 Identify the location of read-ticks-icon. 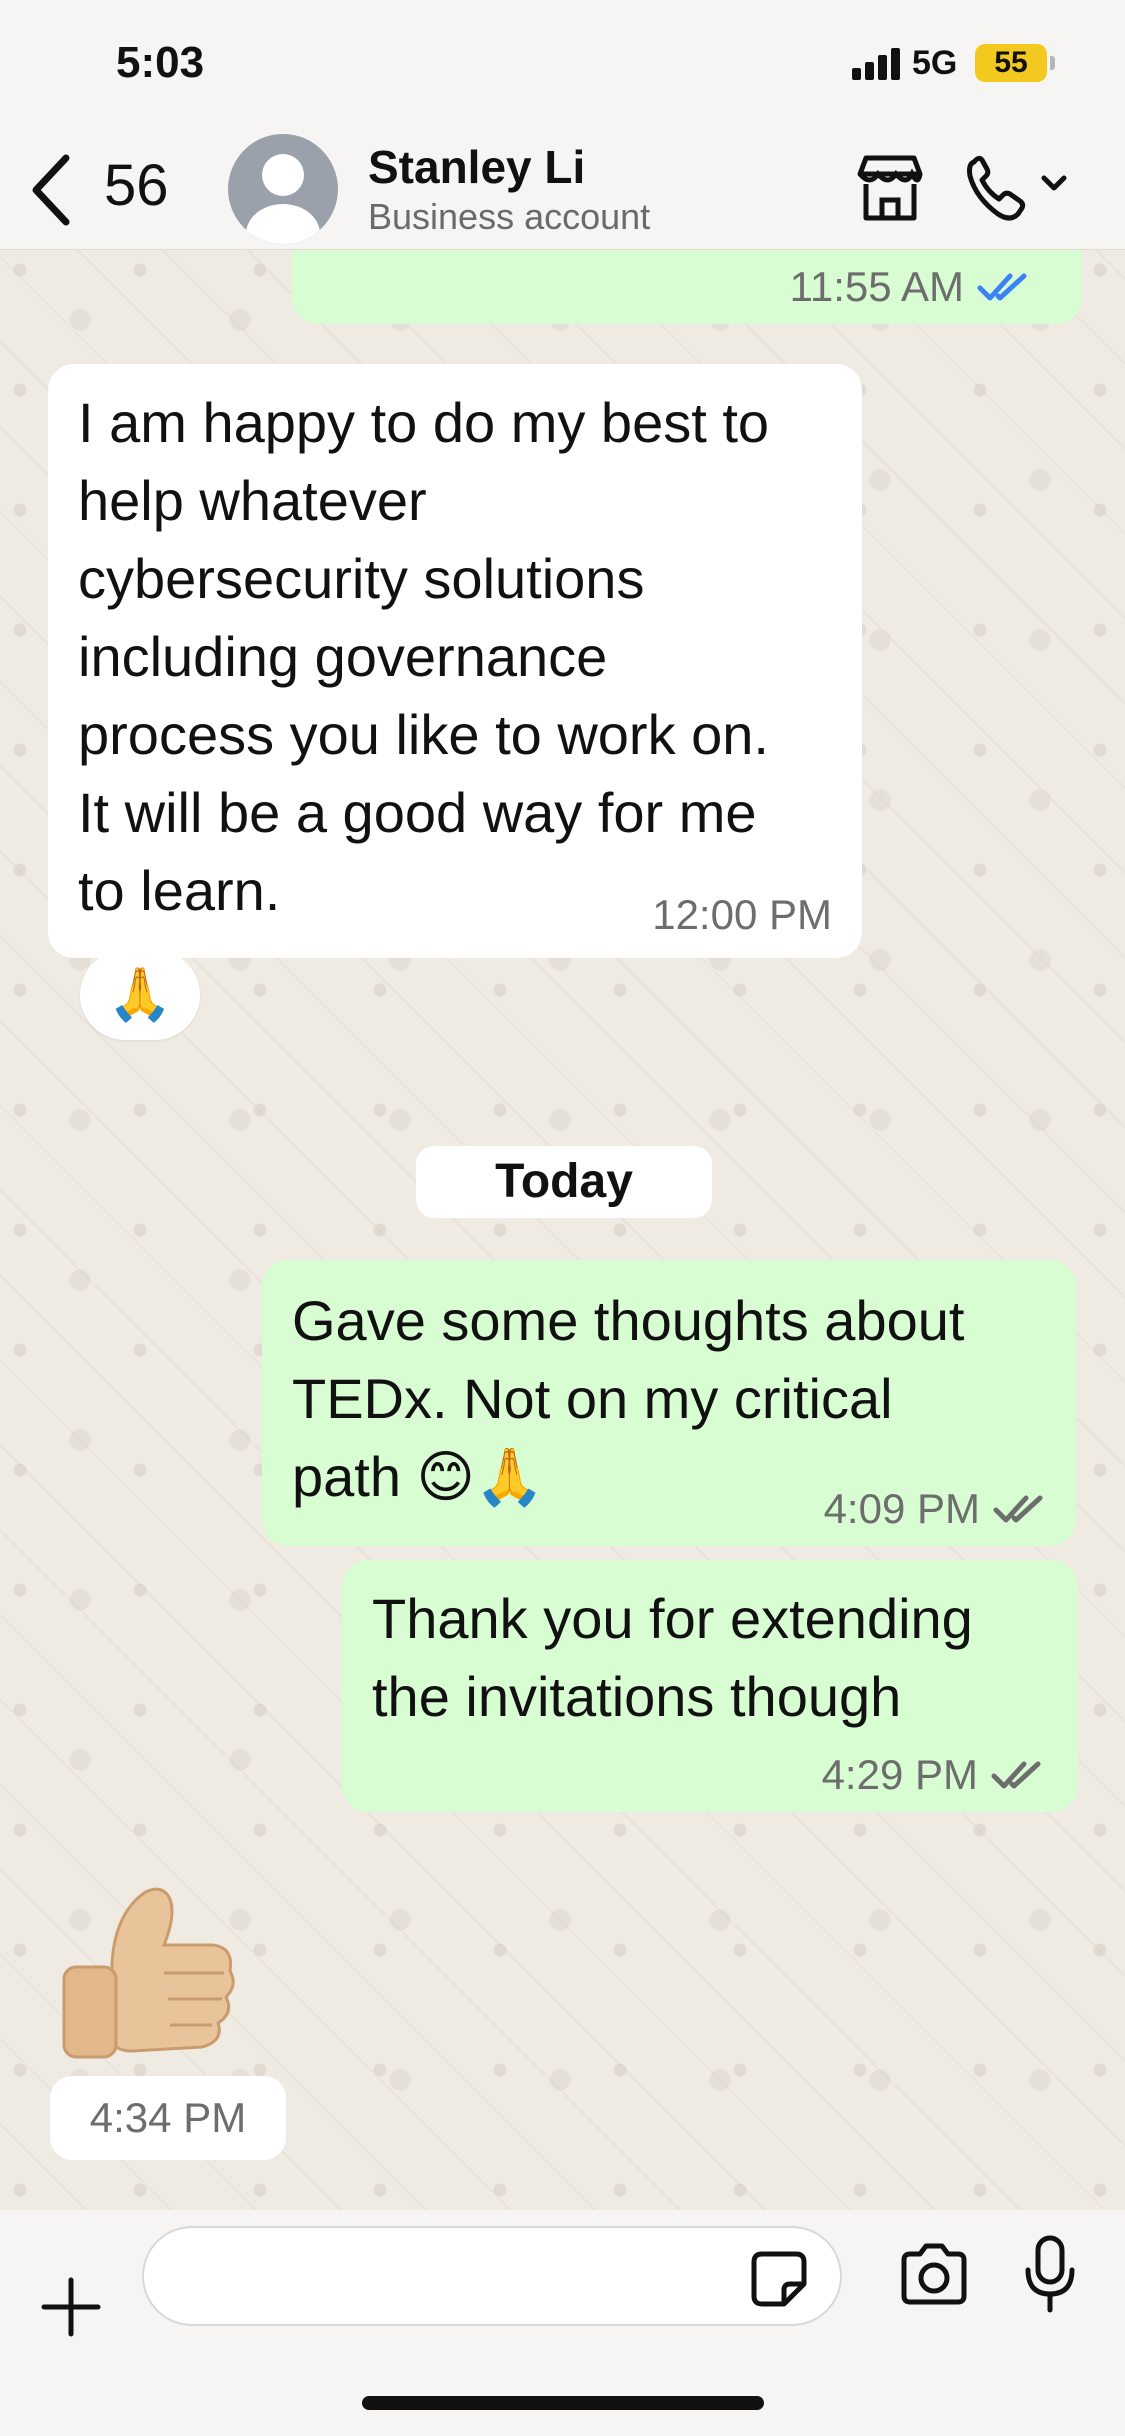
(1002, 287).